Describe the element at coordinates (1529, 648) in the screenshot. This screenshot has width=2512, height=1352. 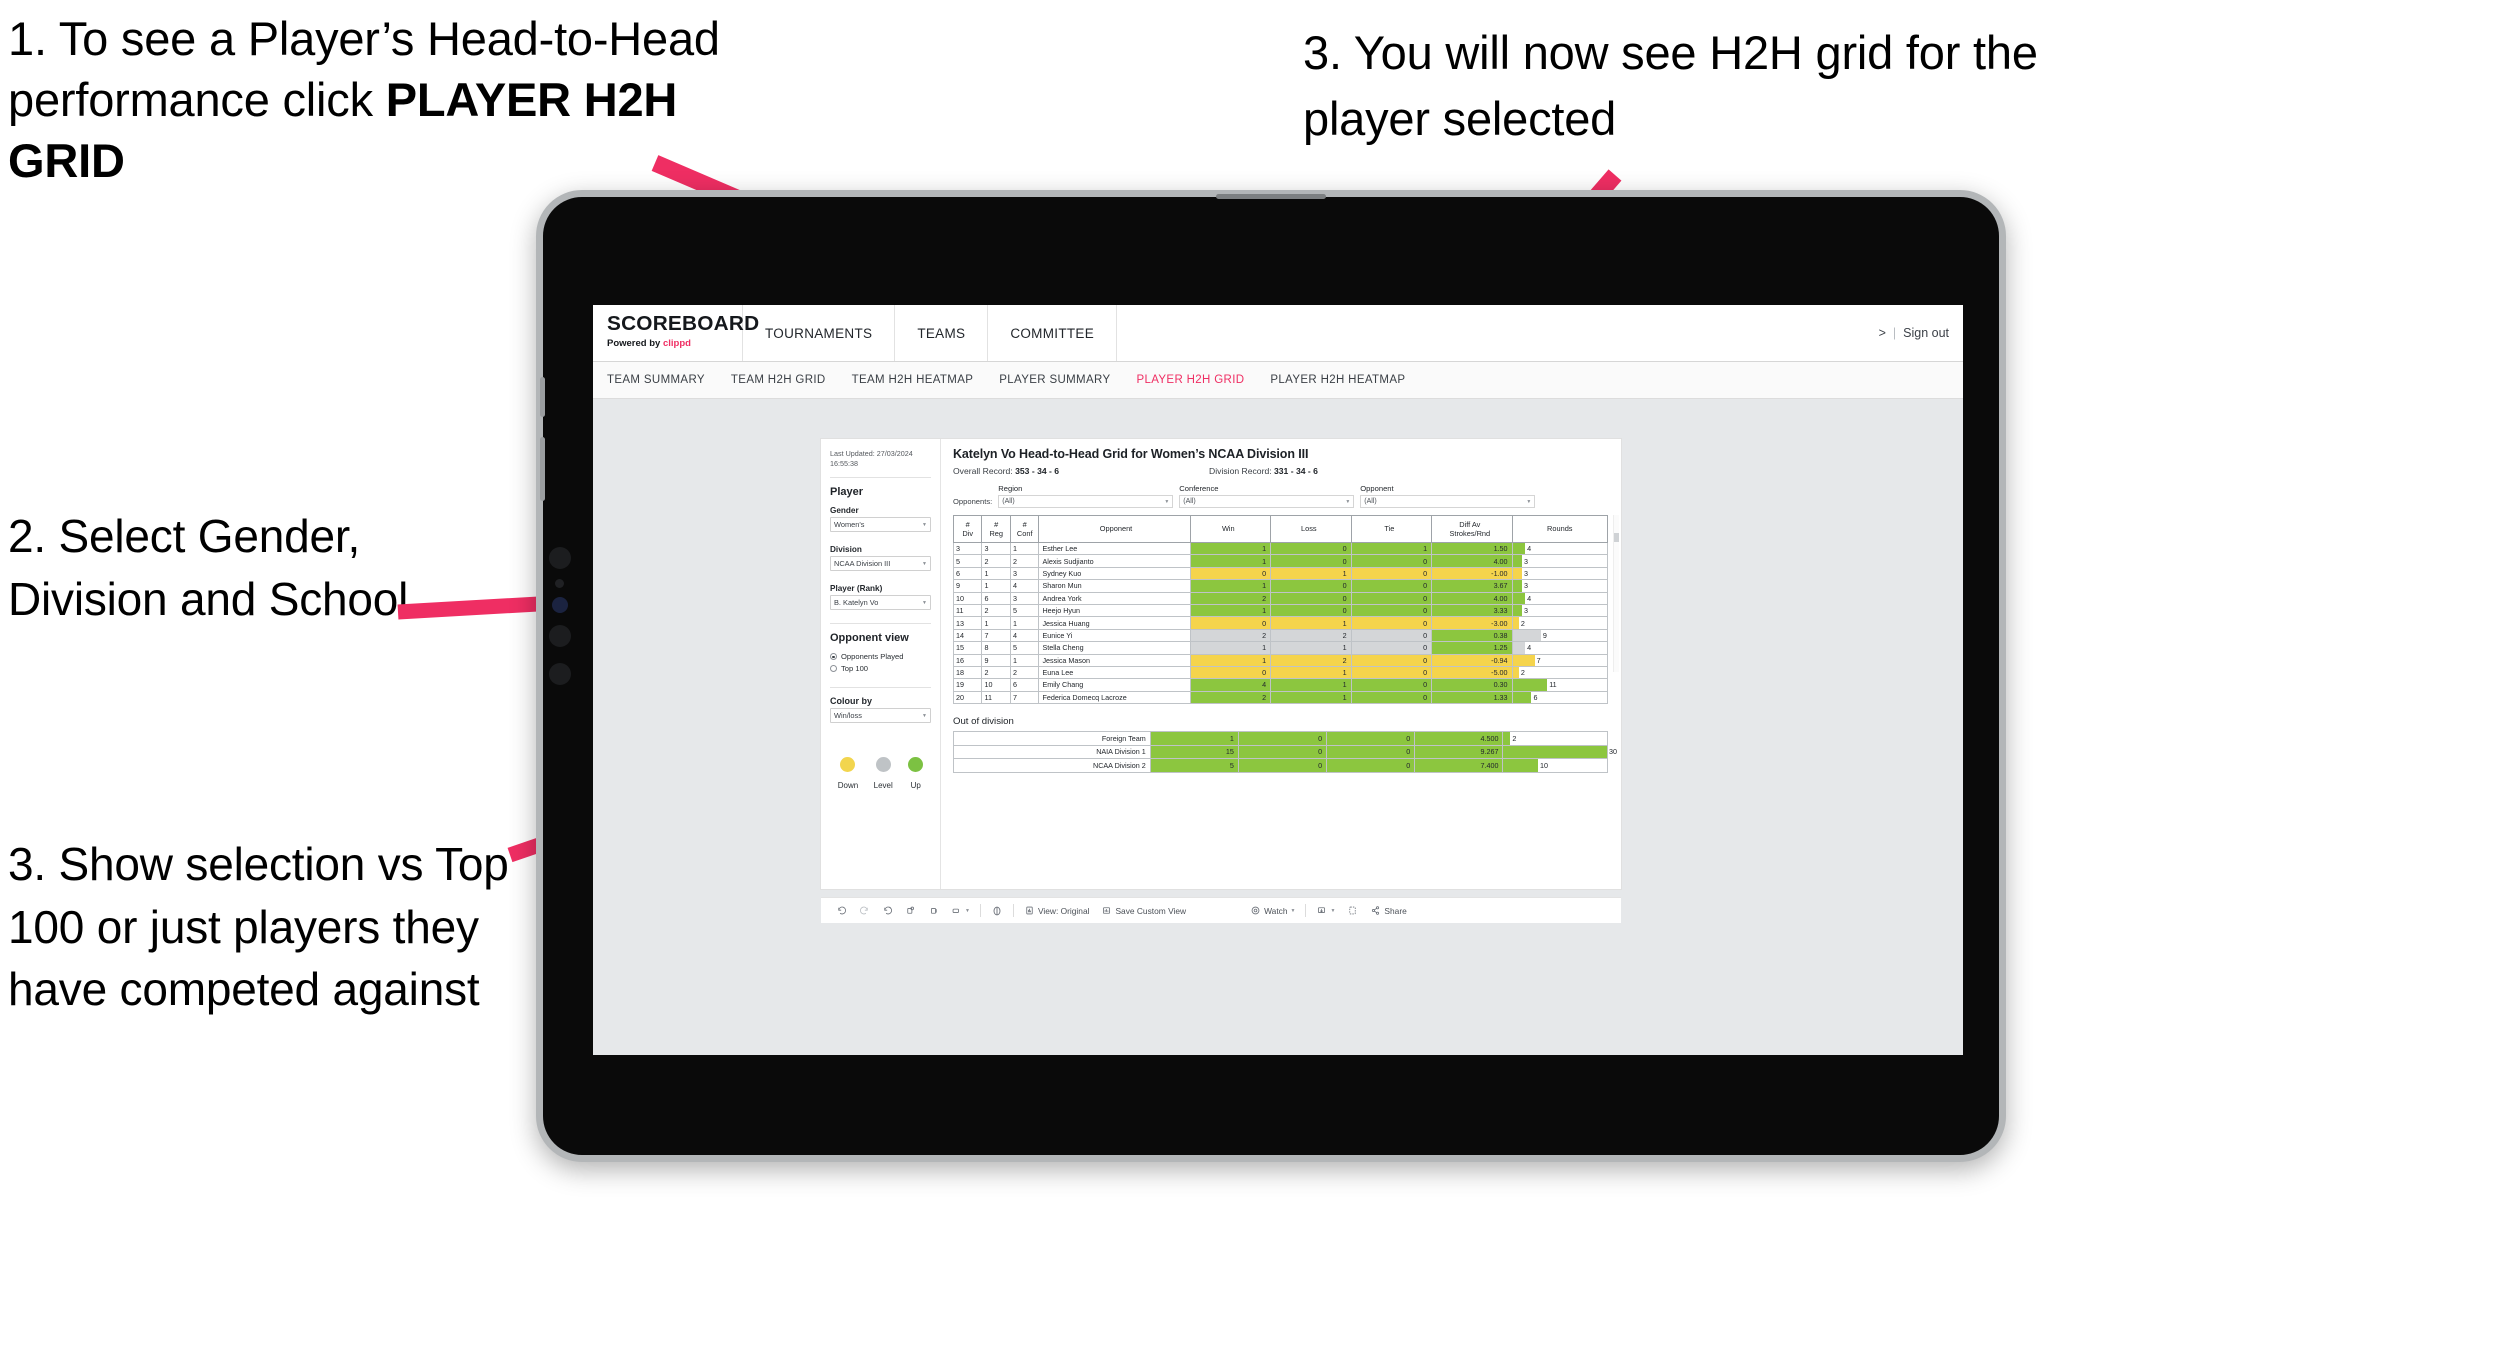
I see `rounds-value: 4` at that location.